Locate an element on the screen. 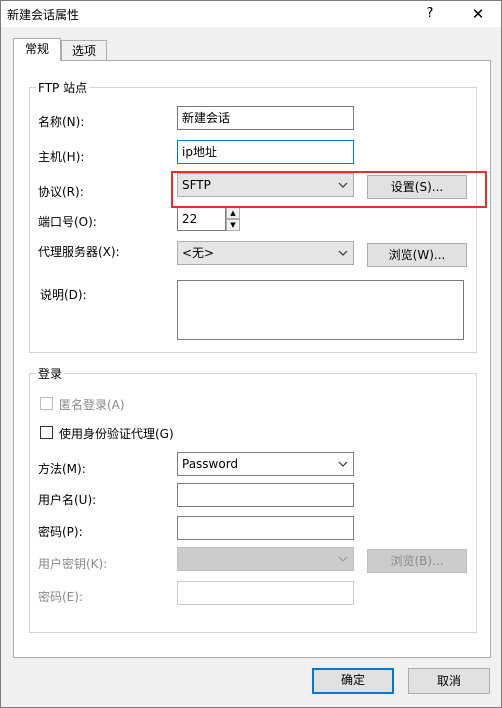 Image resolution: width=502 pixels, height=708 pixels. tab-general: 常规 is located at coordinates (37, 49).